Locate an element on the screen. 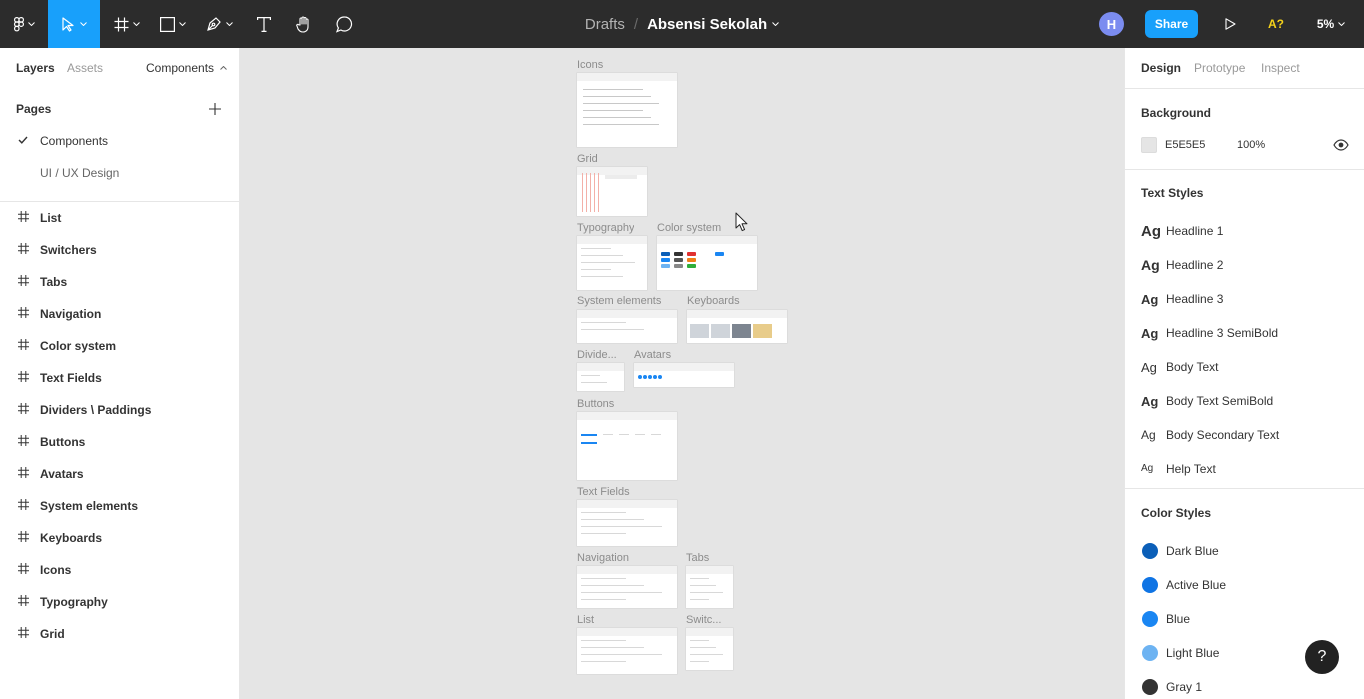 This screenshot has width=1364, height=699. text-tool-button is located at coordinates (264, 24).